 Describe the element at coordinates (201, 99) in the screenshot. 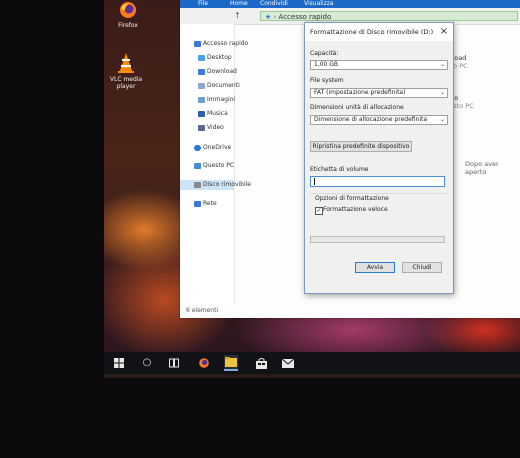

I see `pictures-folder-icon` at that location.